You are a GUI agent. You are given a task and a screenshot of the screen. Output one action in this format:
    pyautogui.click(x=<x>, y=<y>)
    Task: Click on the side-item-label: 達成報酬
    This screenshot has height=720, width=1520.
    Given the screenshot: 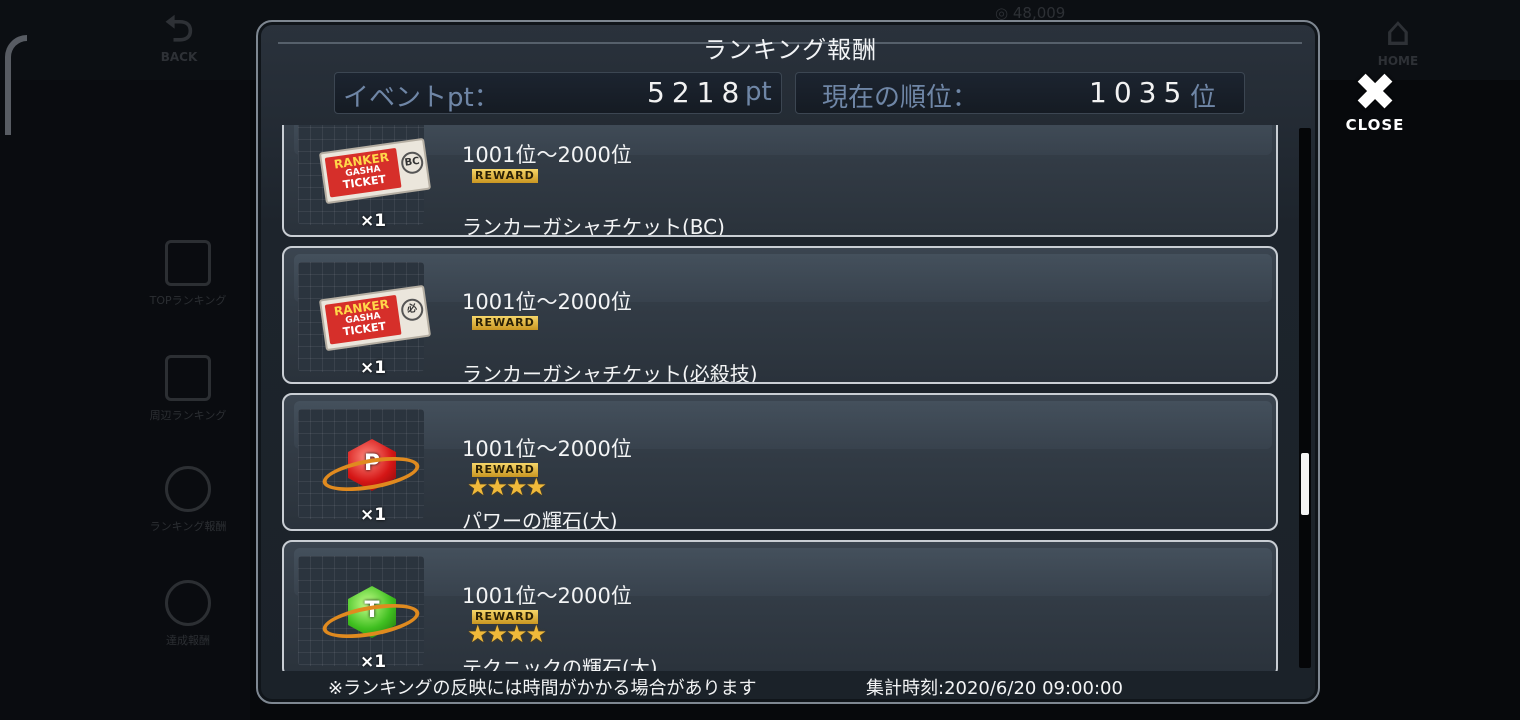 What is the action you would take?
    pyautogui.click(x=188, y=640)
    